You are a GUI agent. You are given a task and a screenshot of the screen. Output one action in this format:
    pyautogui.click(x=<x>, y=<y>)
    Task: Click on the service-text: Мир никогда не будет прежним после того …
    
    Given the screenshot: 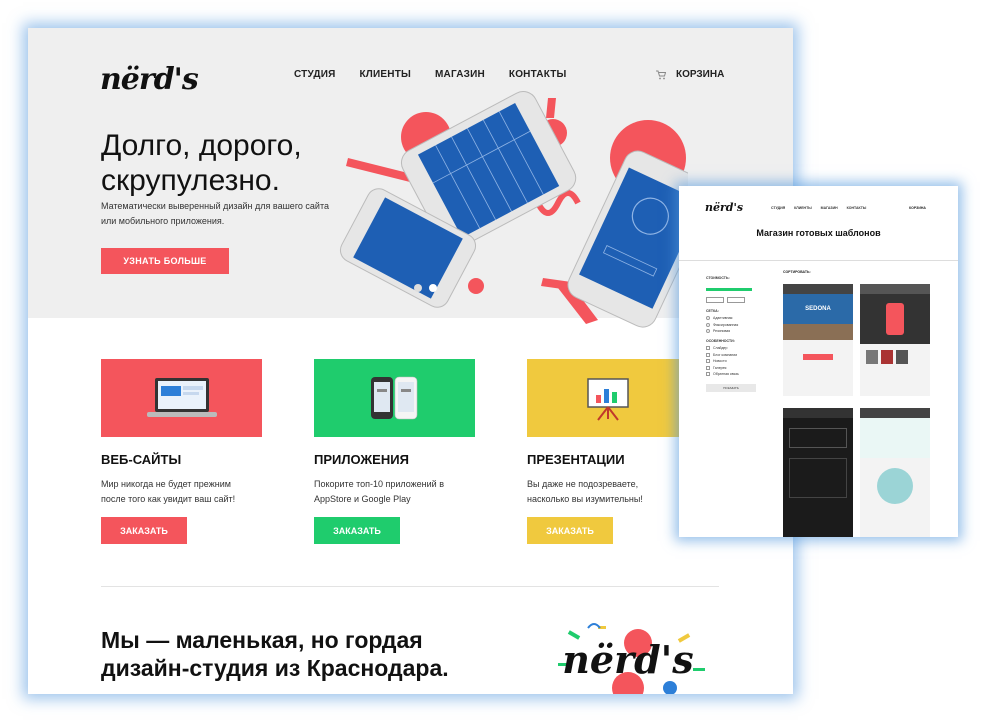 What is the action you would take?
    pyautogui.click(x=168, y=491)
    